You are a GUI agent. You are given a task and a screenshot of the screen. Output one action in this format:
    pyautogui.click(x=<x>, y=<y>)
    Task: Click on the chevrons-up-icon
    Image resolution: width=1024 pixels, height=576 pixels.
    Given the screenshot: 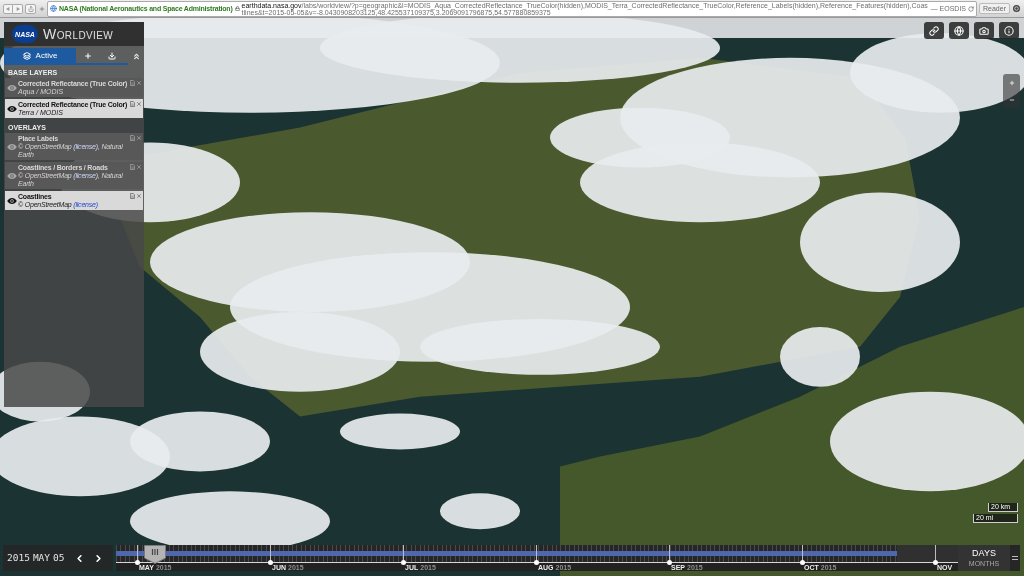 What is the action you would take?
    pyautogui.click(x=136, y=56)
    